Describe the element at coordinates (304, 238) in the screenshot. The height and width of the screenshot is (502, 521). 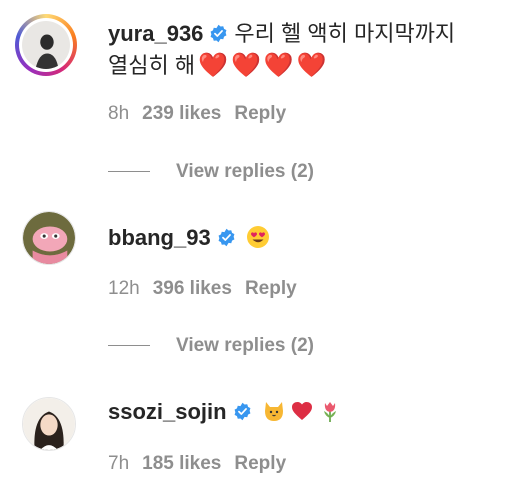
I see `comment-text: bbang_93` at that location.